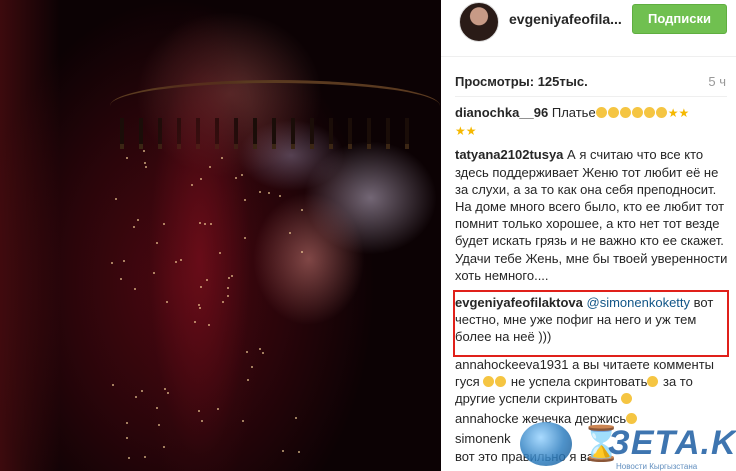 This screenshot has height=471, width=736. Describe the element at coordinates (501, 112) in the screenshot. I see `comment-username: dianochka__96` at that location.